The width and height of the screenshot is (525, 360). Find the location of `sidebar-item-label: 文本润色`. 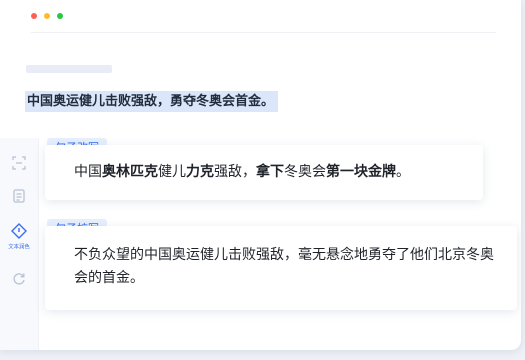

sidebar-item-label: 文本润色 is located at coordinates (19, 247).